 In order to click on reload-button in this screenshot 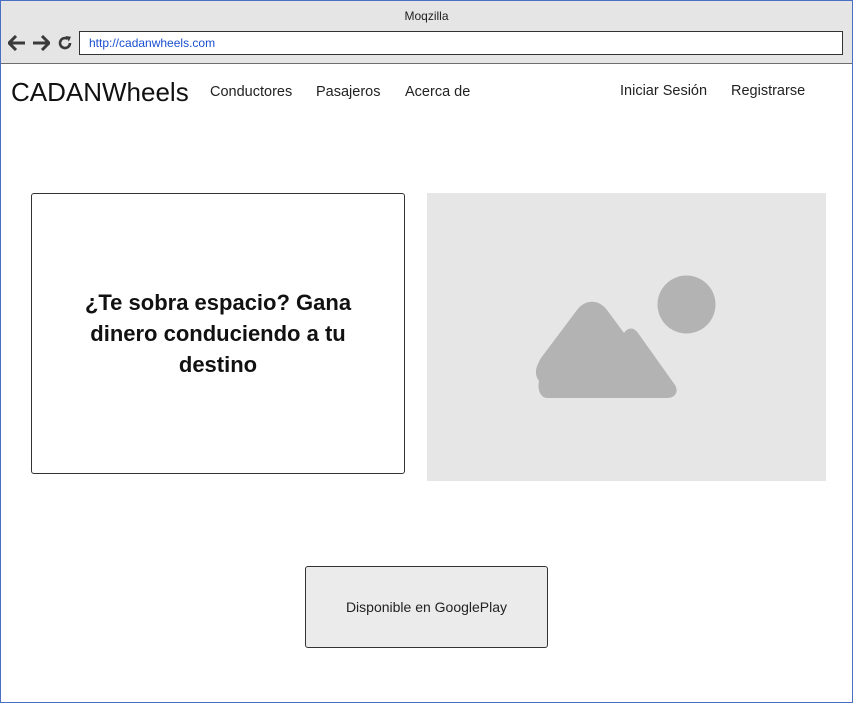, I will do `click(65, 43)`.